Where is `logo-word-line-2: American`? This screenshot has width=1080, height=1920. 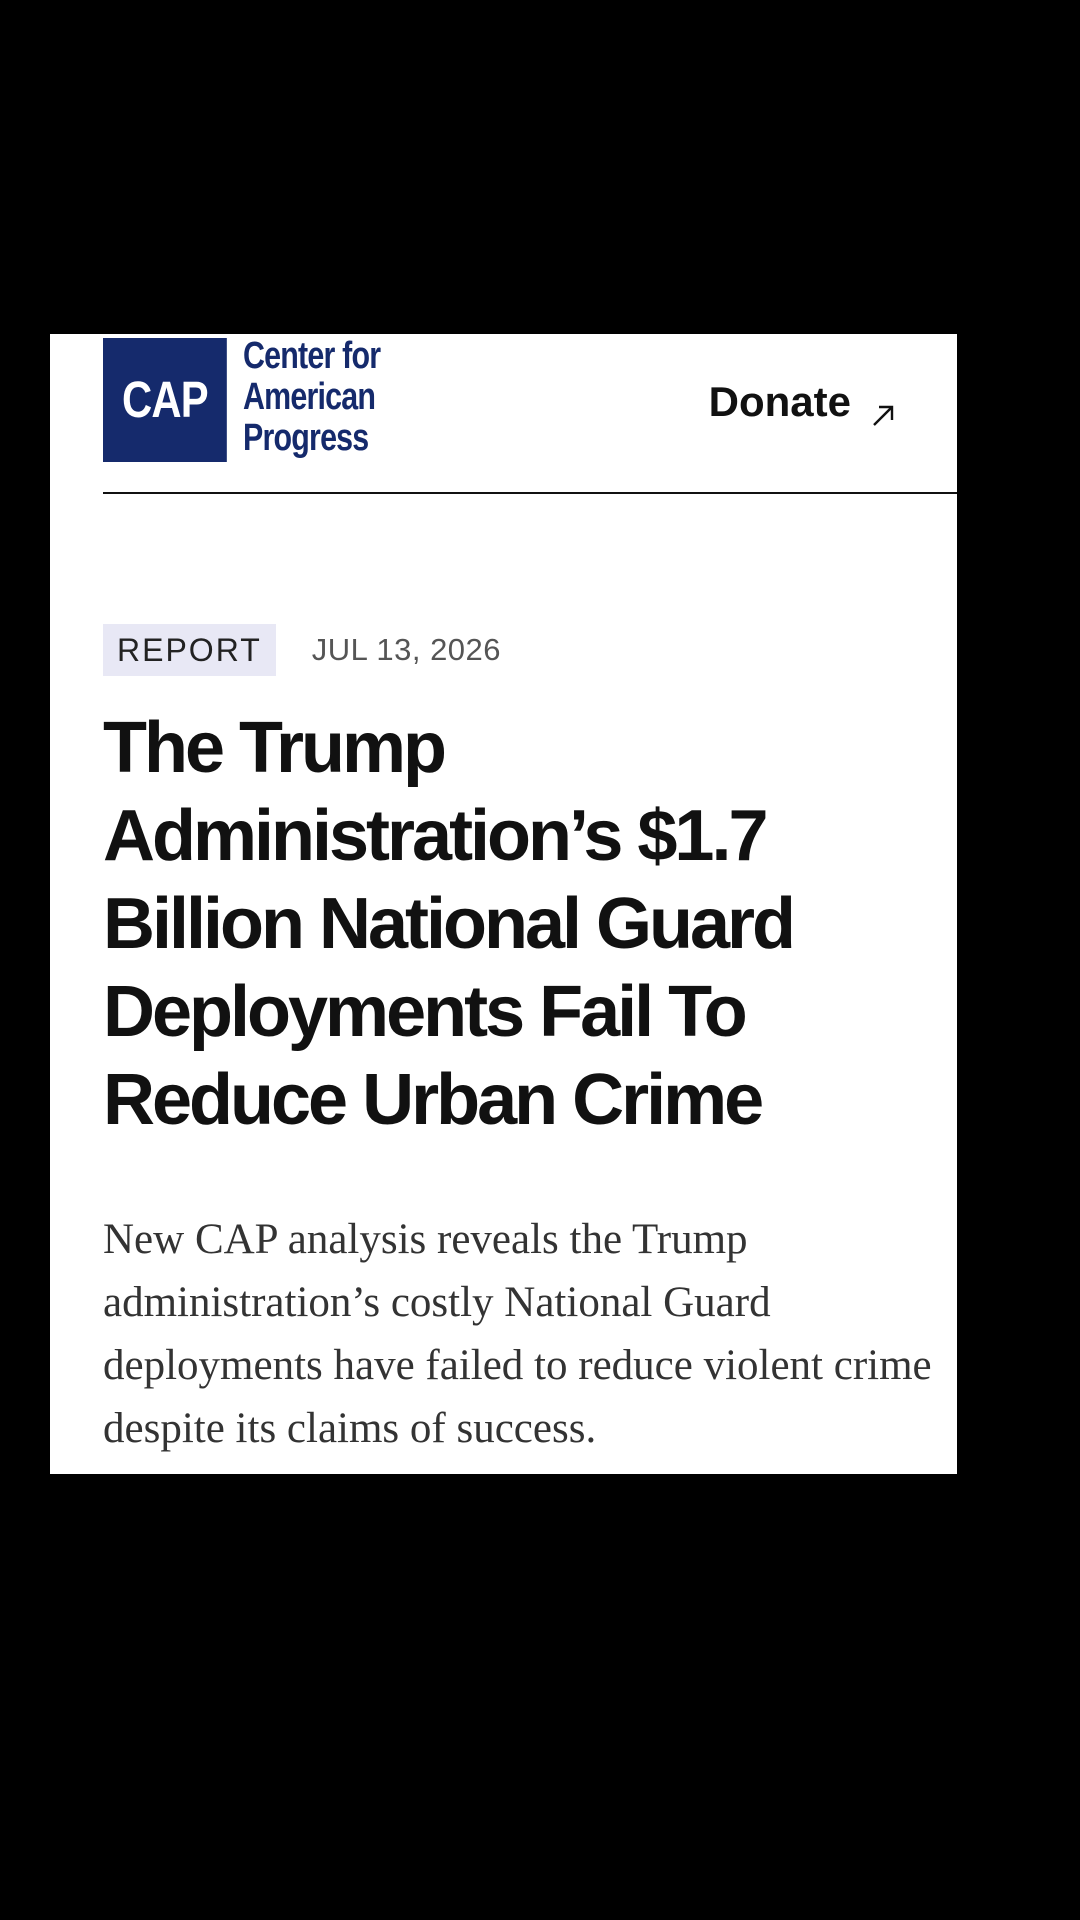 logo-word-line-2: American is located at coordinates (309, 397).